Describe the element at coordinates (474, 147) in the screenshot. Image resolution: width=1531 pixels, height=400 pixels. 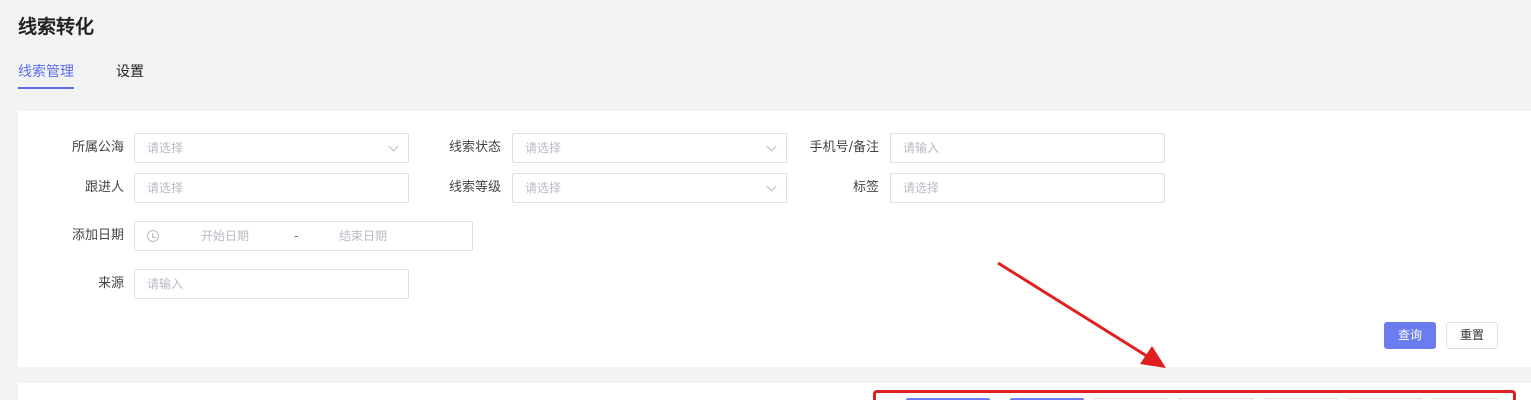
I see `status-label: 线索状态` at that location.